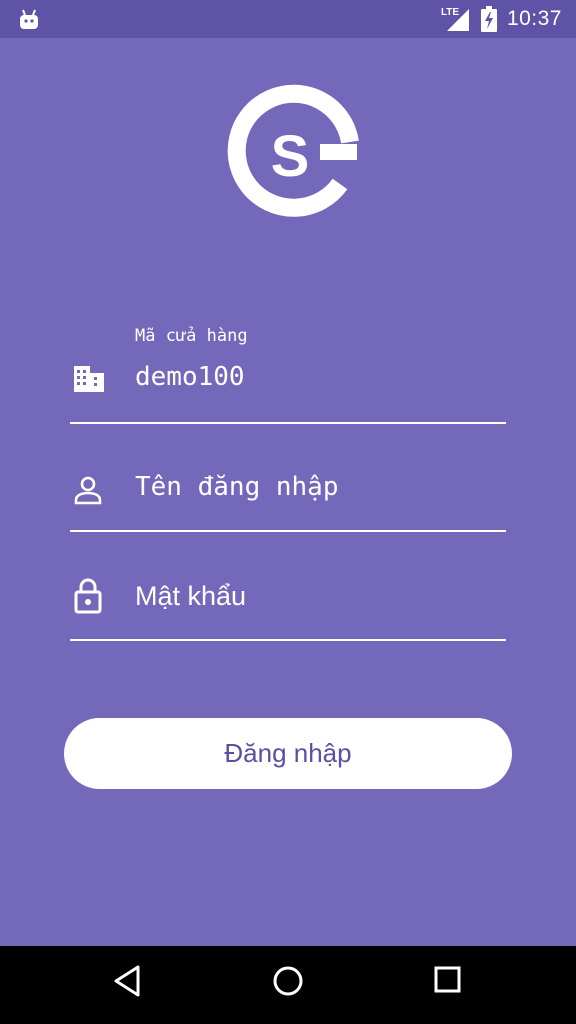 The image size is (576, 1024). What do you see at coordinates (190, 596) in the screenshot?
I see `password-input: Mật khẩu` at bounding box center [190, 596].